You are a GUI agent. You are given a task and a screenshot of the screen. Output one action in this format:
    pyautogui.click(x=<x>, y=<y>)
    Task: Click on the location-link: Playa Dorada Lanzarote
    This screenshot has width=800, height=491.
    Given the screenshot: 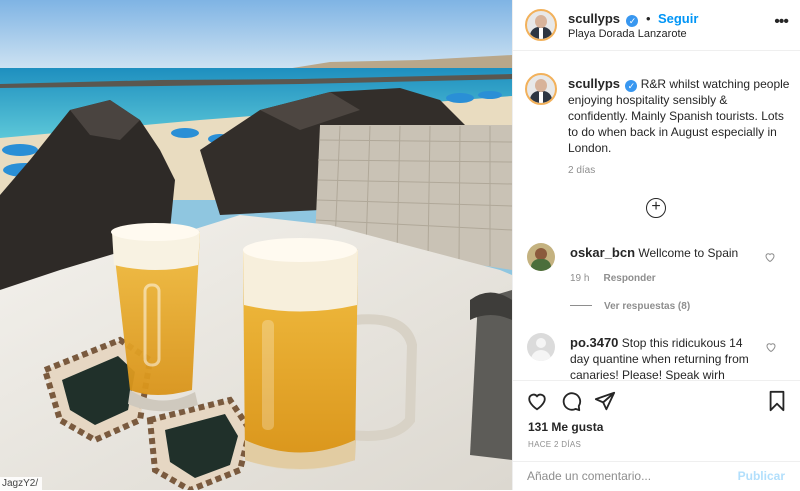 What is the action you would take?
    pyautogui.click(x=627, y=34)
    